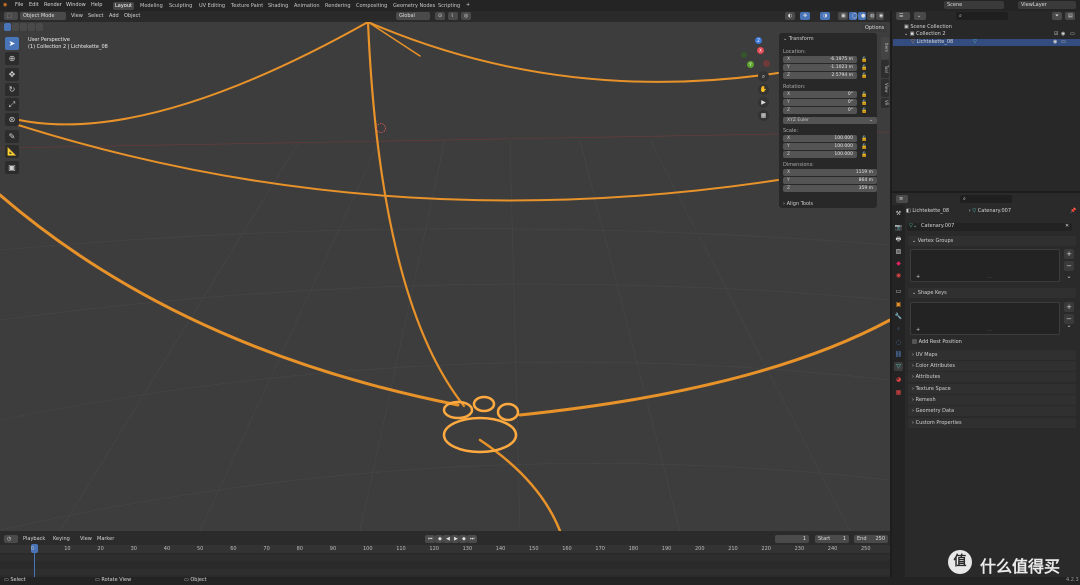  Describe the element at coordinates (992, 400) in the screenshot. I see `section-remesh: › Remesh` at that location.